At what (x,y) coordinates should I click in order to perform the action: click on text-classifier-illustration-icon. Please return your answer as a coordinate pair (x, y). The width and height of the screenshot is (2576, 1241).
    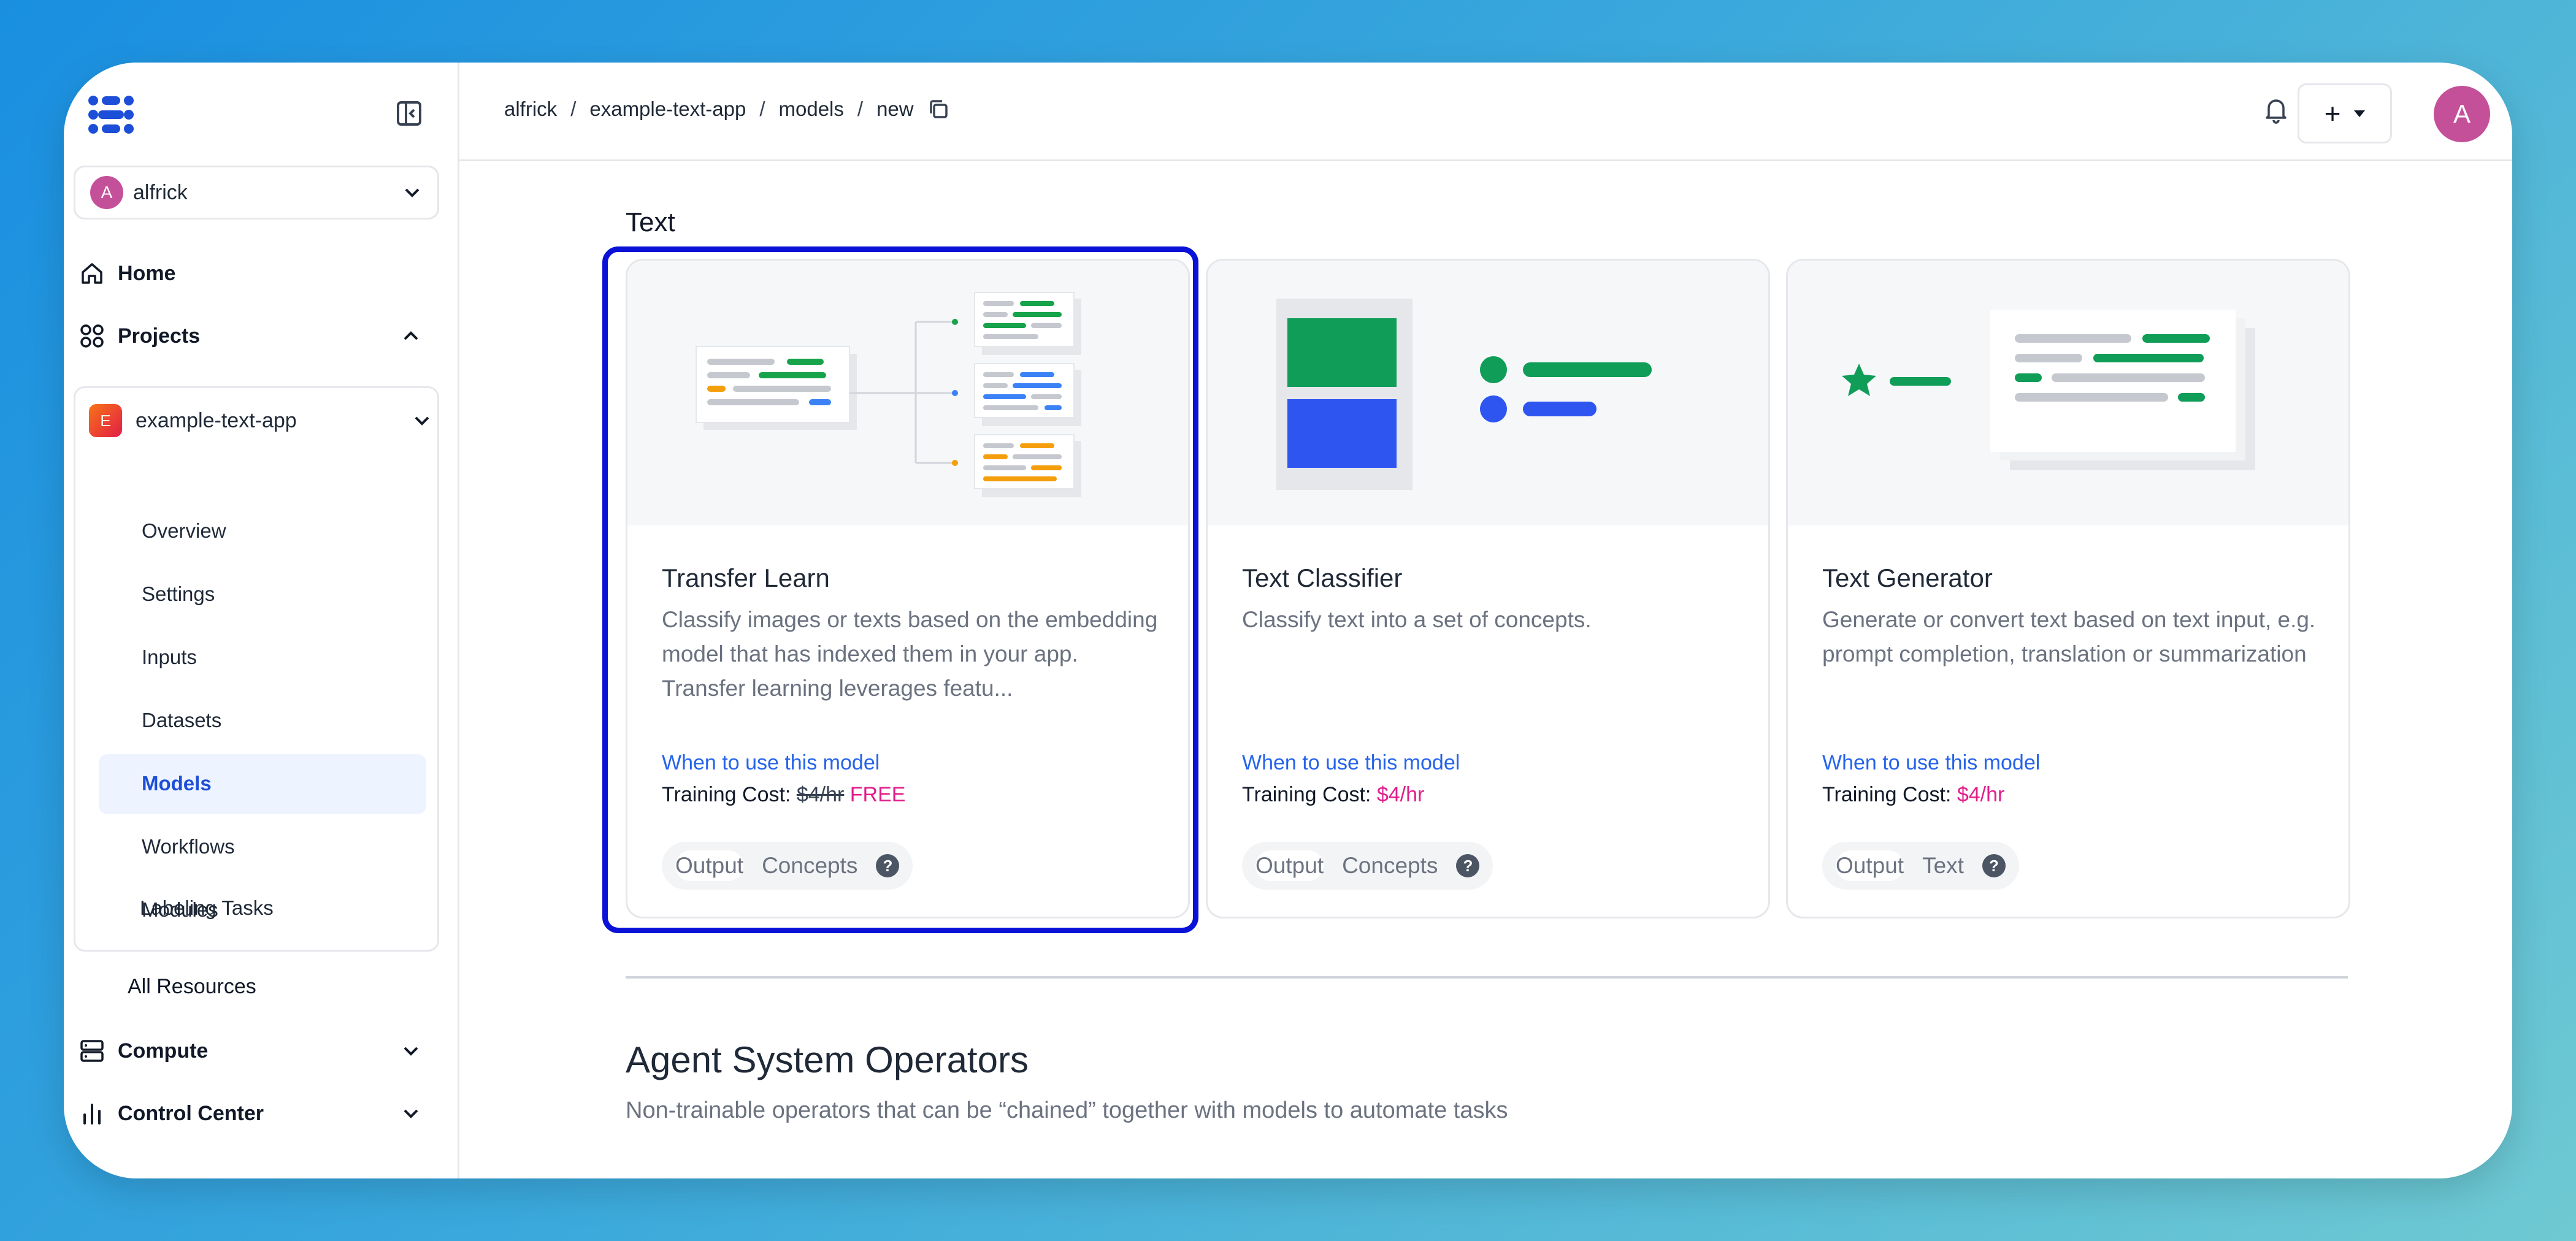
    Looking at the image, I should click on (1464, 394).